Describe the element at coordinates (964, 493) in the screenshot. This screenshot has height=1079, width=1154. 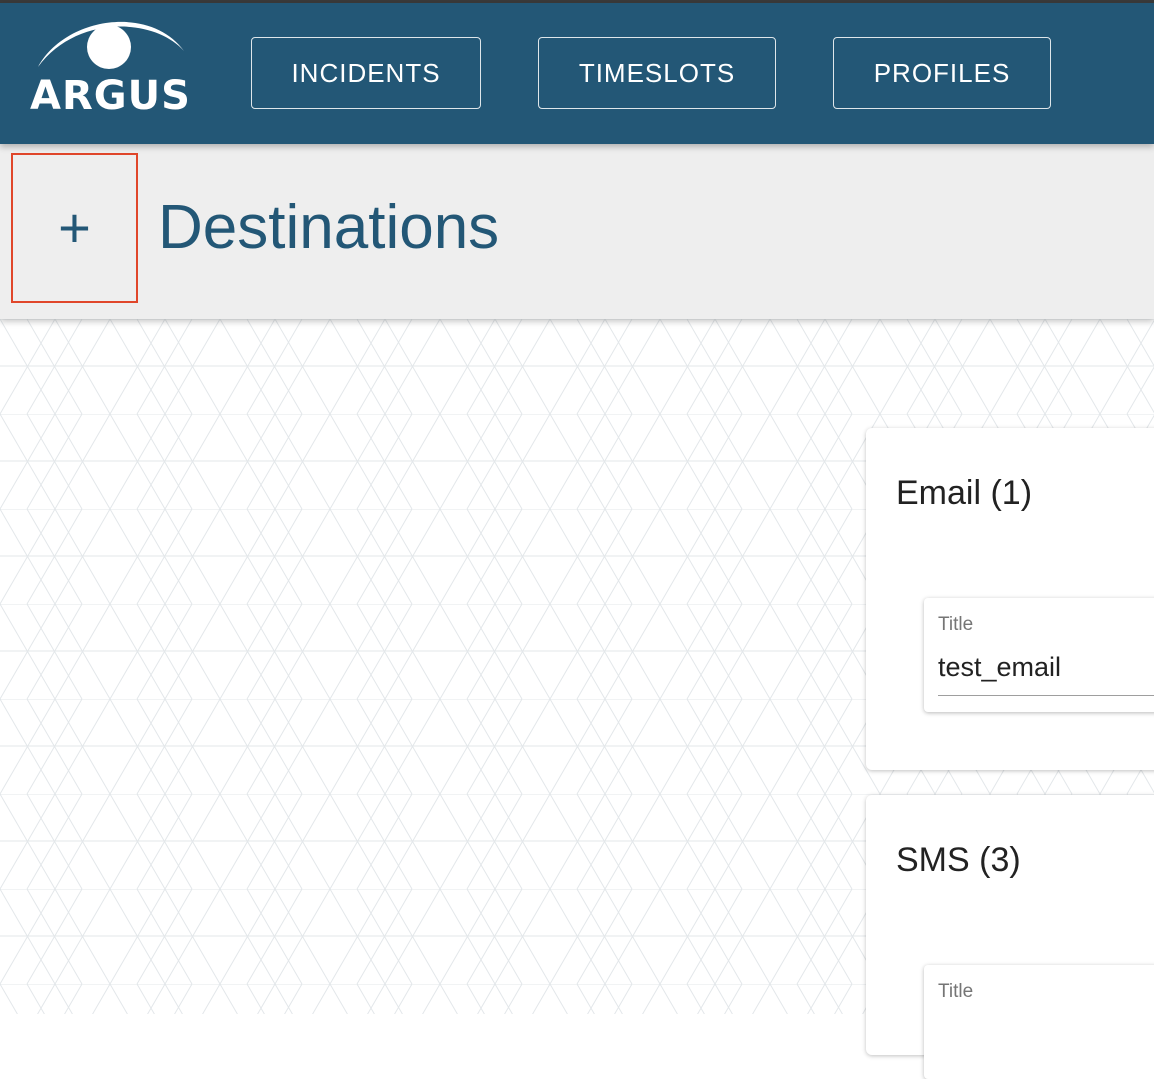
I see `card-title-email: Email (1)` at that location.